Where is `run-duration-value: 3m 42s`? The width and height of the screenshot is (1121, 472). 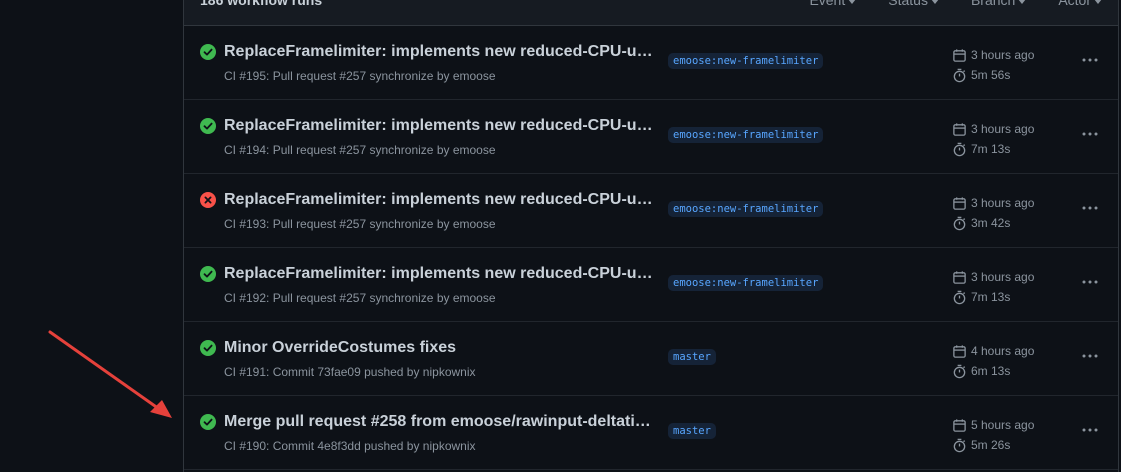
run-duration-value: 3m 42s is located at coordinates (991, 223).